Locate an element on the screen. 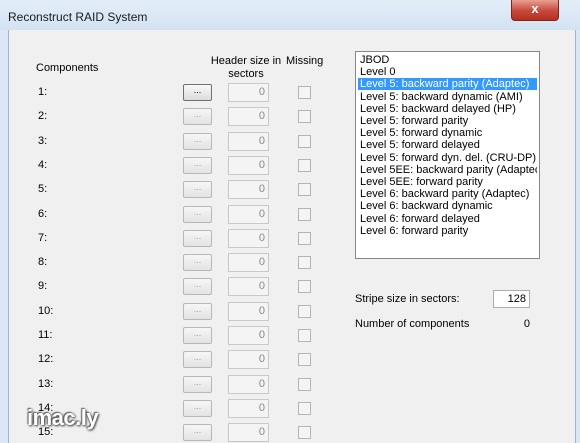 The image size is (580, 443). component-row-label: 12: is located at coordinates (46, 359).